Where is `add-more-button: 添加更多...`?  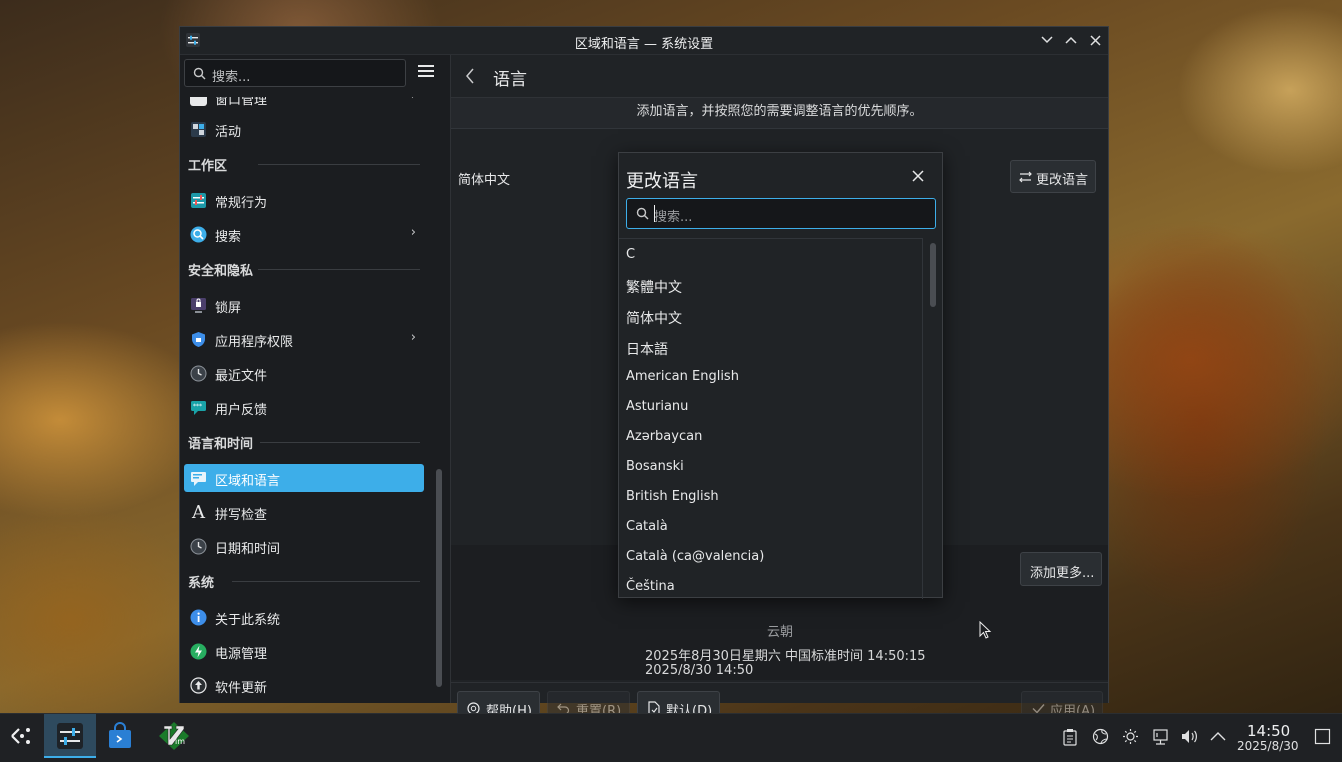
add-more-button: 添加更多... is located at coordinates (1061, 569).